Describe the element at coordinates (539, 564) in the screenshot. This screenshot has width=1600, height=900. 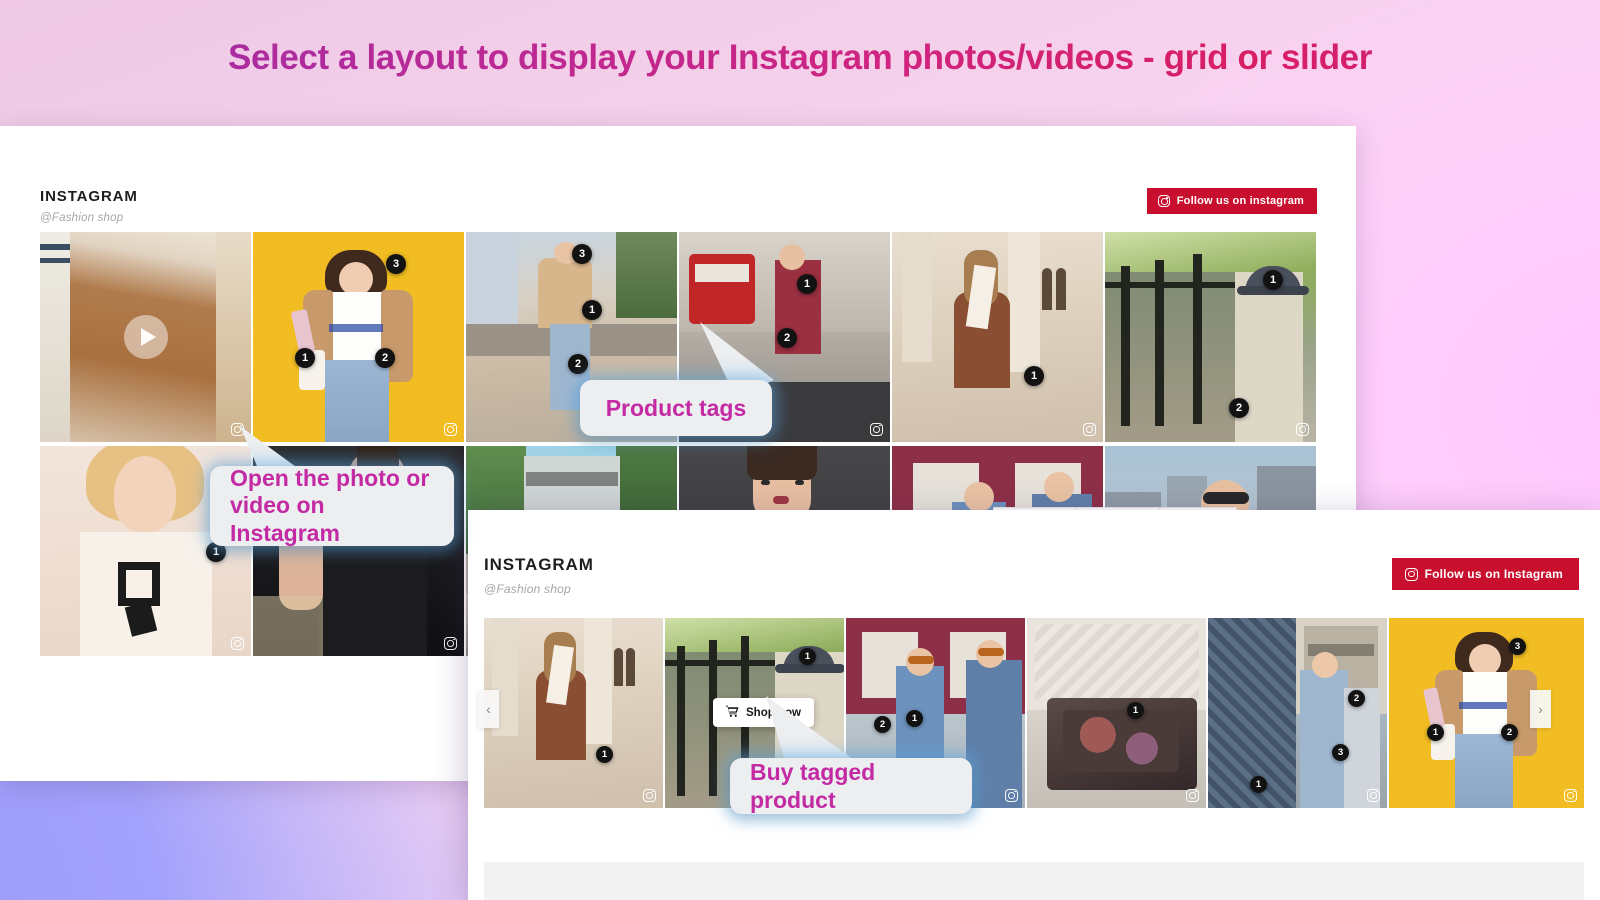
I see `slider-widget-title: INSTAGRAM` at that location.